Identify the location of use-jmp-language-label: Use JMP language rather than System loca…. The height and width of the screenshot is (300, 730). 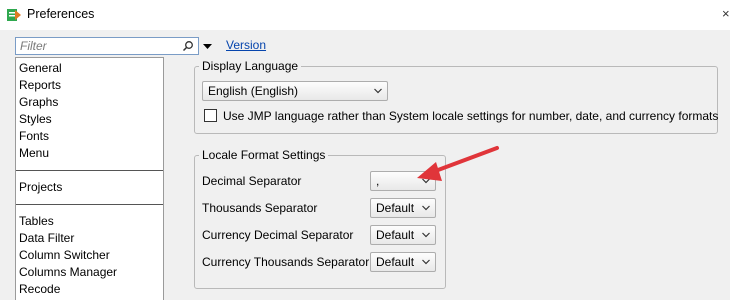
(471, 116).